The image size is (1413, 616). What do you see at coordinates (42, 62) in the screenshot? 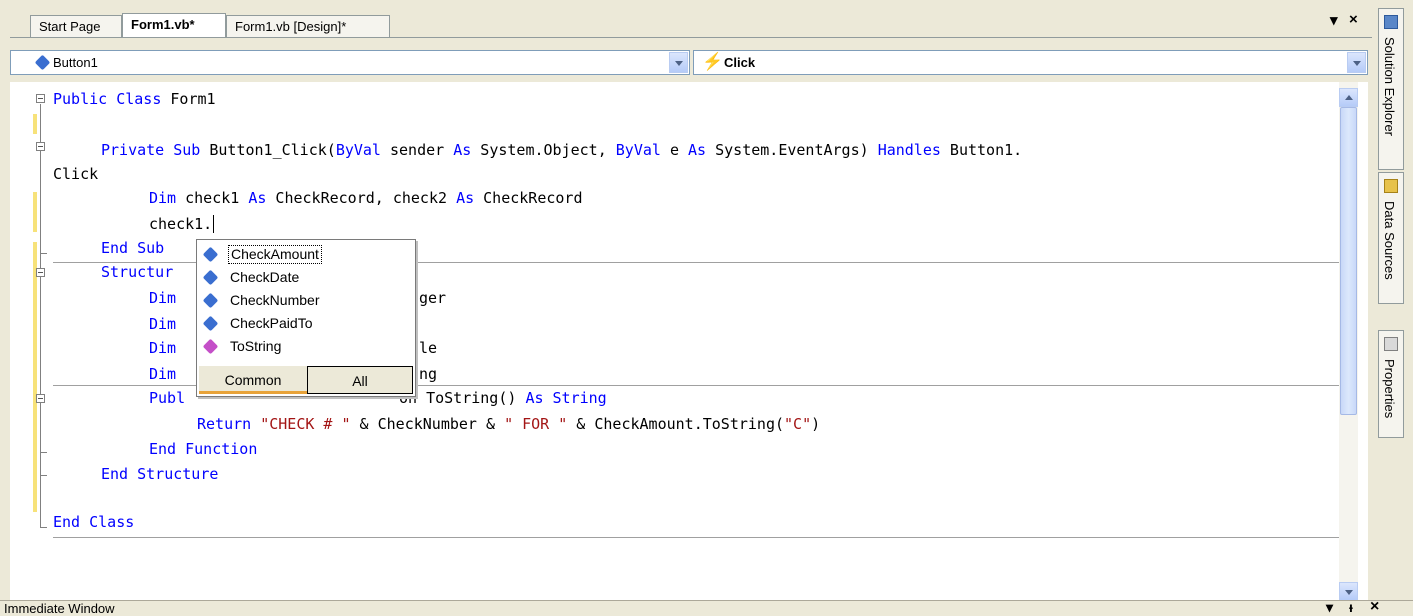
I see `object-icon` at bounding box center [42, 62].